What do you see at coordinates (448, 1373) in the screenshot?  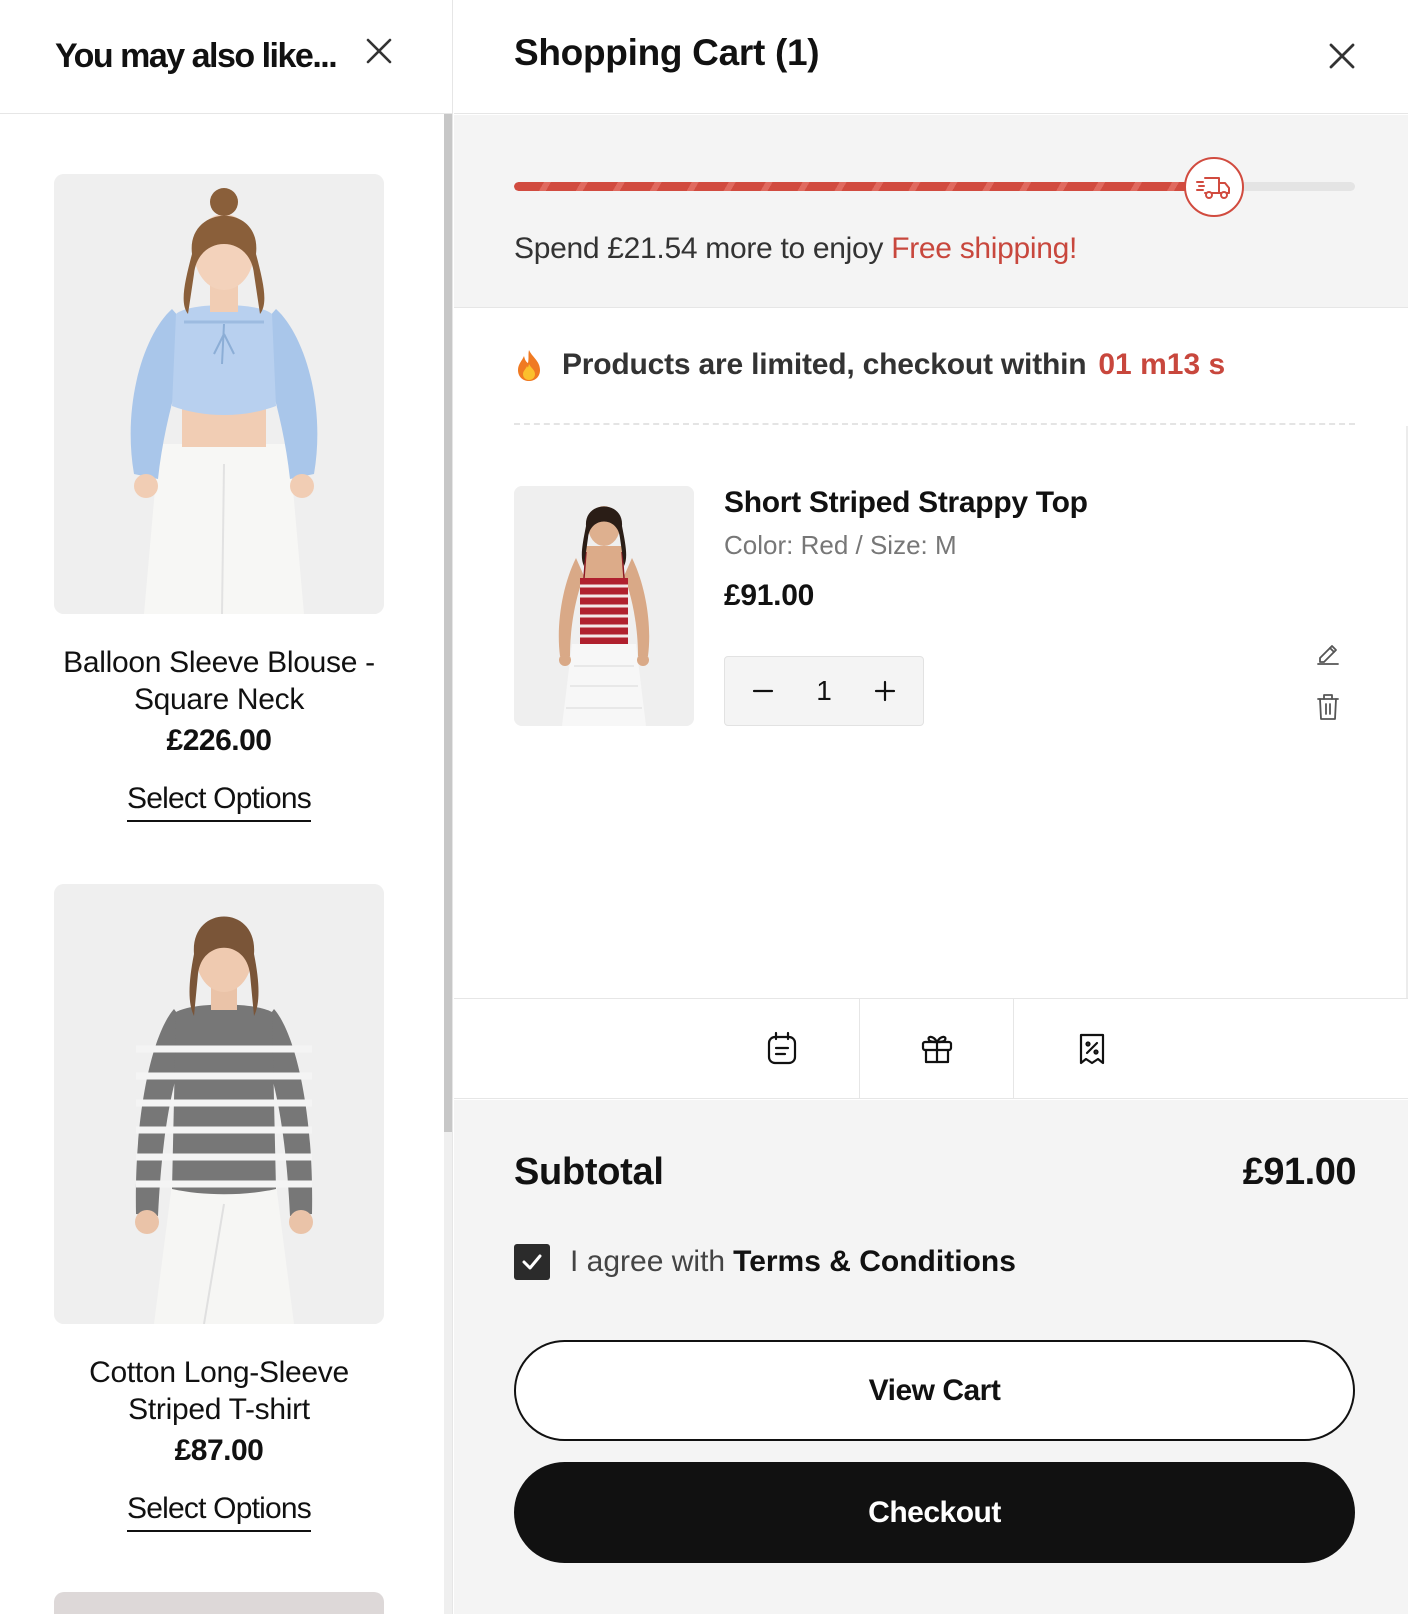 I see `scrollbar-track` at bounding box center [448, 1373].